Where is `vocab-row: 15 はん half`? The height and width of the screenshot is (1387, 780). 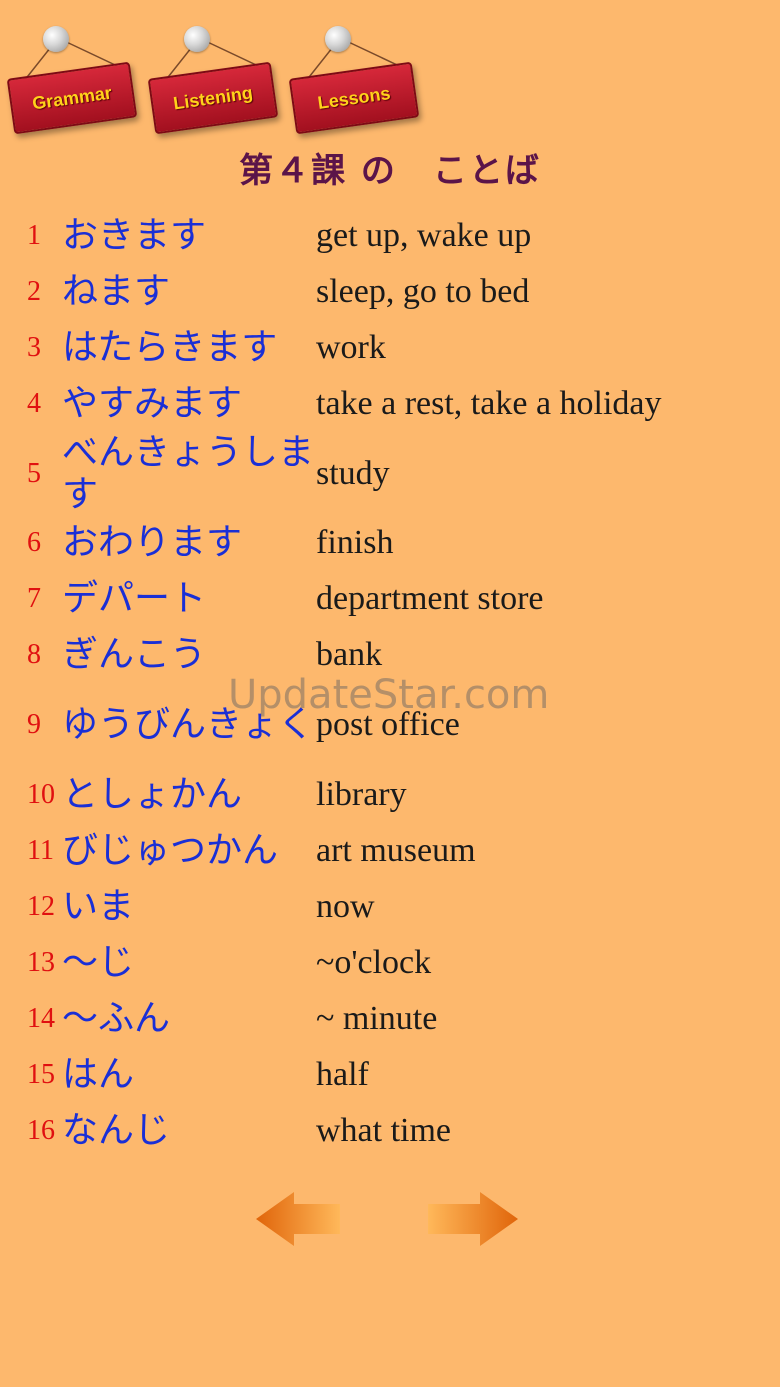
vocab-row: 15 はん half is located at coordinates (390, 1075).